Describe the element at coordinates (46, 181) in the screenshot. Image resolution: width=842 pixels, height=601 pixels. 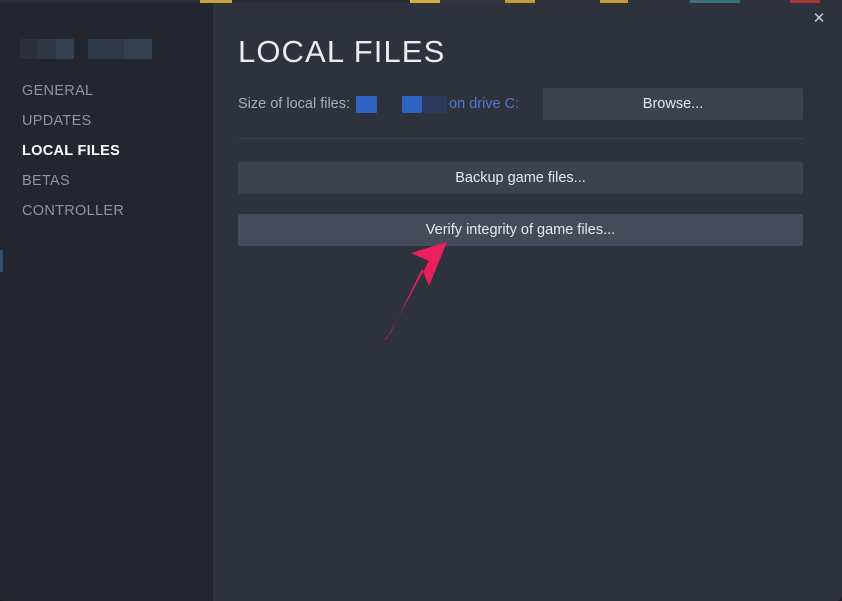
I see `sidebar-item-betas: BETAS` at that location.